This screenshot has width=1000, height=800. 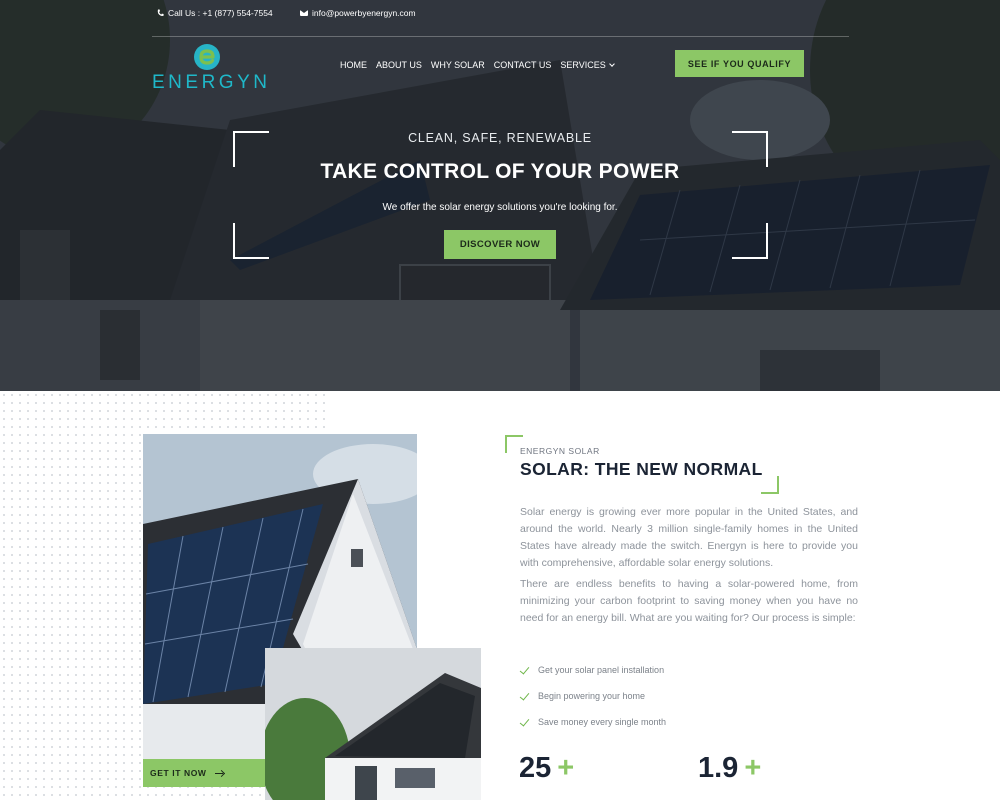 I want to click on checklist-item: Begin powering your home, so click(x=593, y=696).